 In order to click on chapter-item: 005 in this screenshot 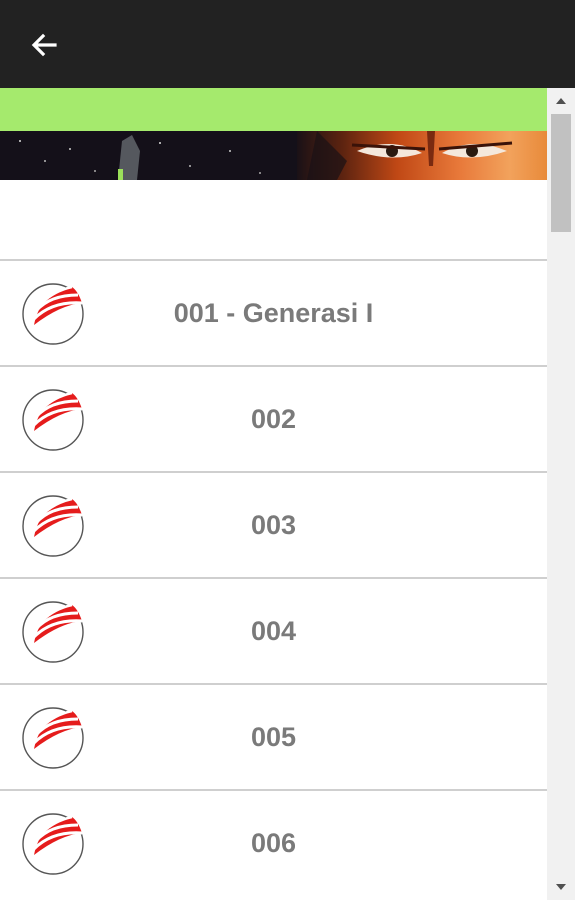, I will do `click(273, 736)`.